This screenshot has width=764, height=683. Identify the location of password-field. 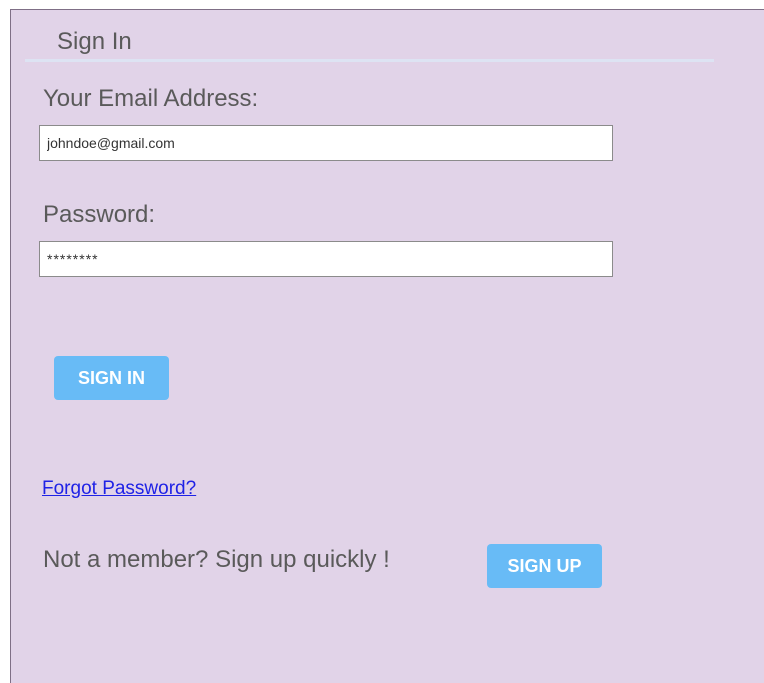
(326, 259).